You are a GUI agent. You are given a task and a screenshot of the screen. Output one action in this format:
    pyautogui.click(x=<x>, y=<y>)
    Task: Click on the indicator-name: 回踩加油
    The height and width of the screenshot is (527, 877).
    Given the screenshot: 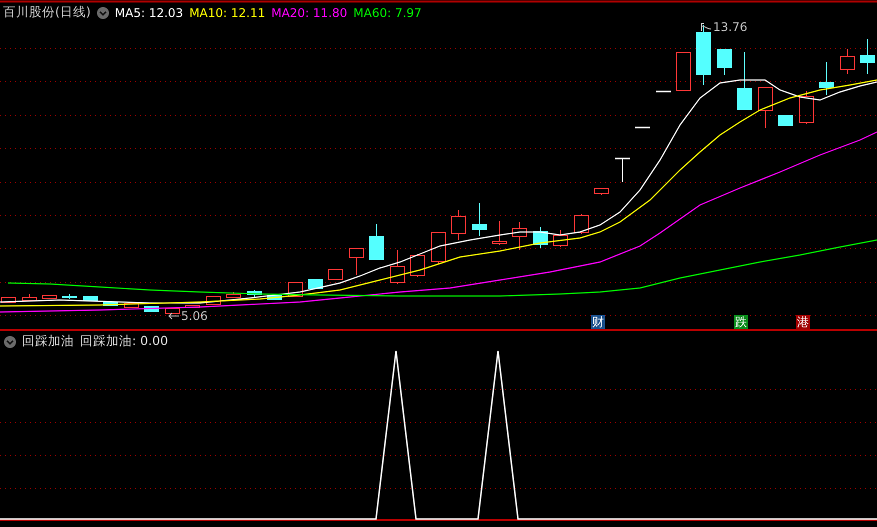 What is the action you would take?
    pyautogui.click(x=48, y=341)
    